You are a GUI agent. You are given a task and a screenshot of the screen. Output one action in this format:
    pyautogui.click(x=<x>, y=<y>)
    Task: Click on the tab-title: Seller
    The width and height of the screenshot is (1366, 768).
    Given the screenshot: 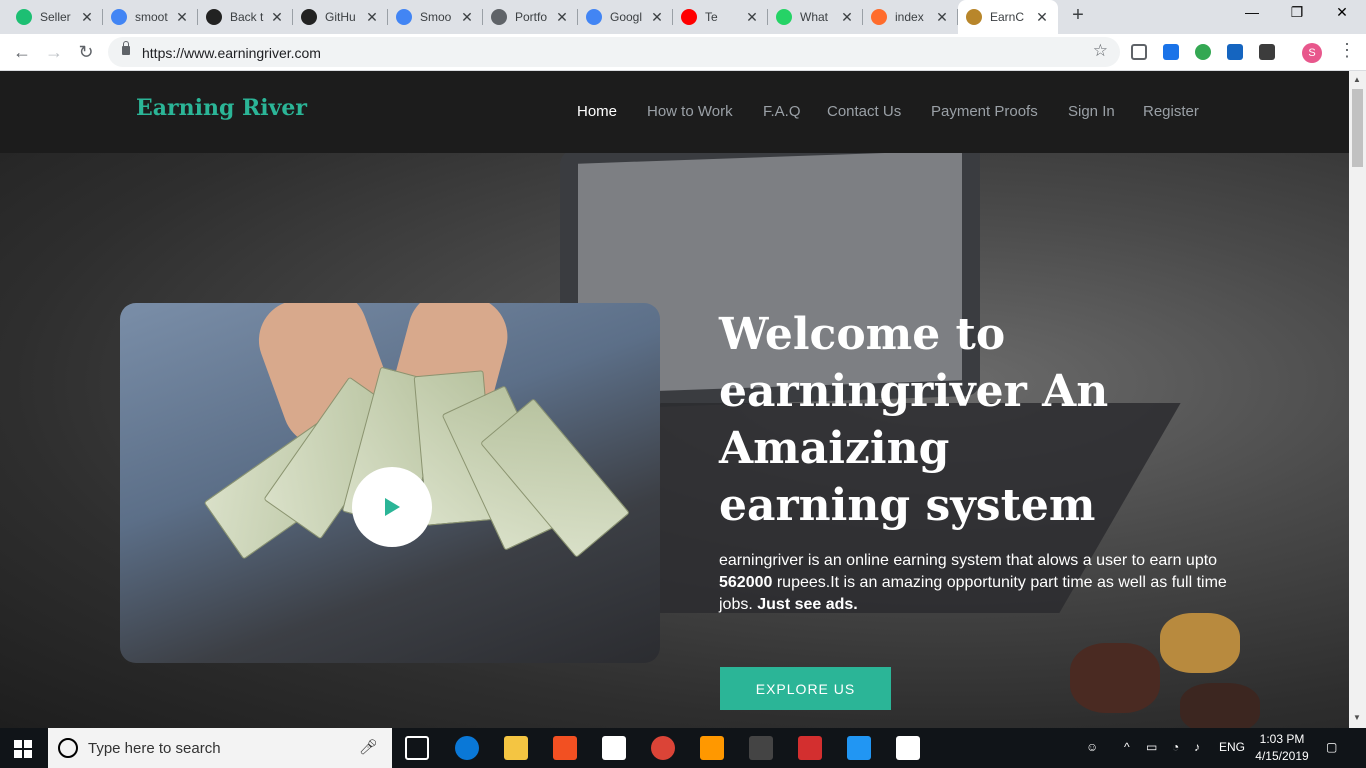 What is the action you would take?
    pyautogui.click(x=55, y=17)
    